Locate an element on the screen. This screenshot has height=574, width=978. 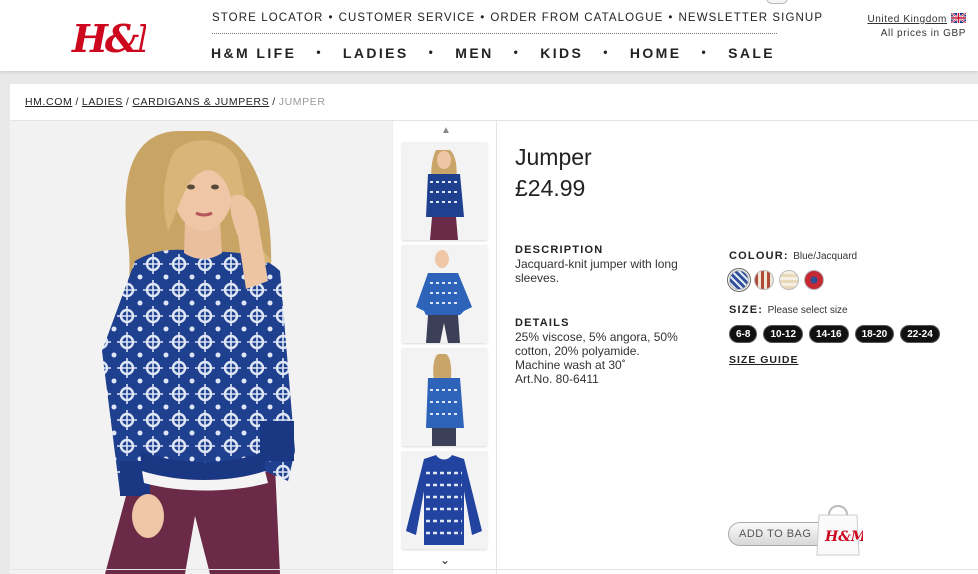
country-link: United Kingdom is located at coordinates (907, 19).